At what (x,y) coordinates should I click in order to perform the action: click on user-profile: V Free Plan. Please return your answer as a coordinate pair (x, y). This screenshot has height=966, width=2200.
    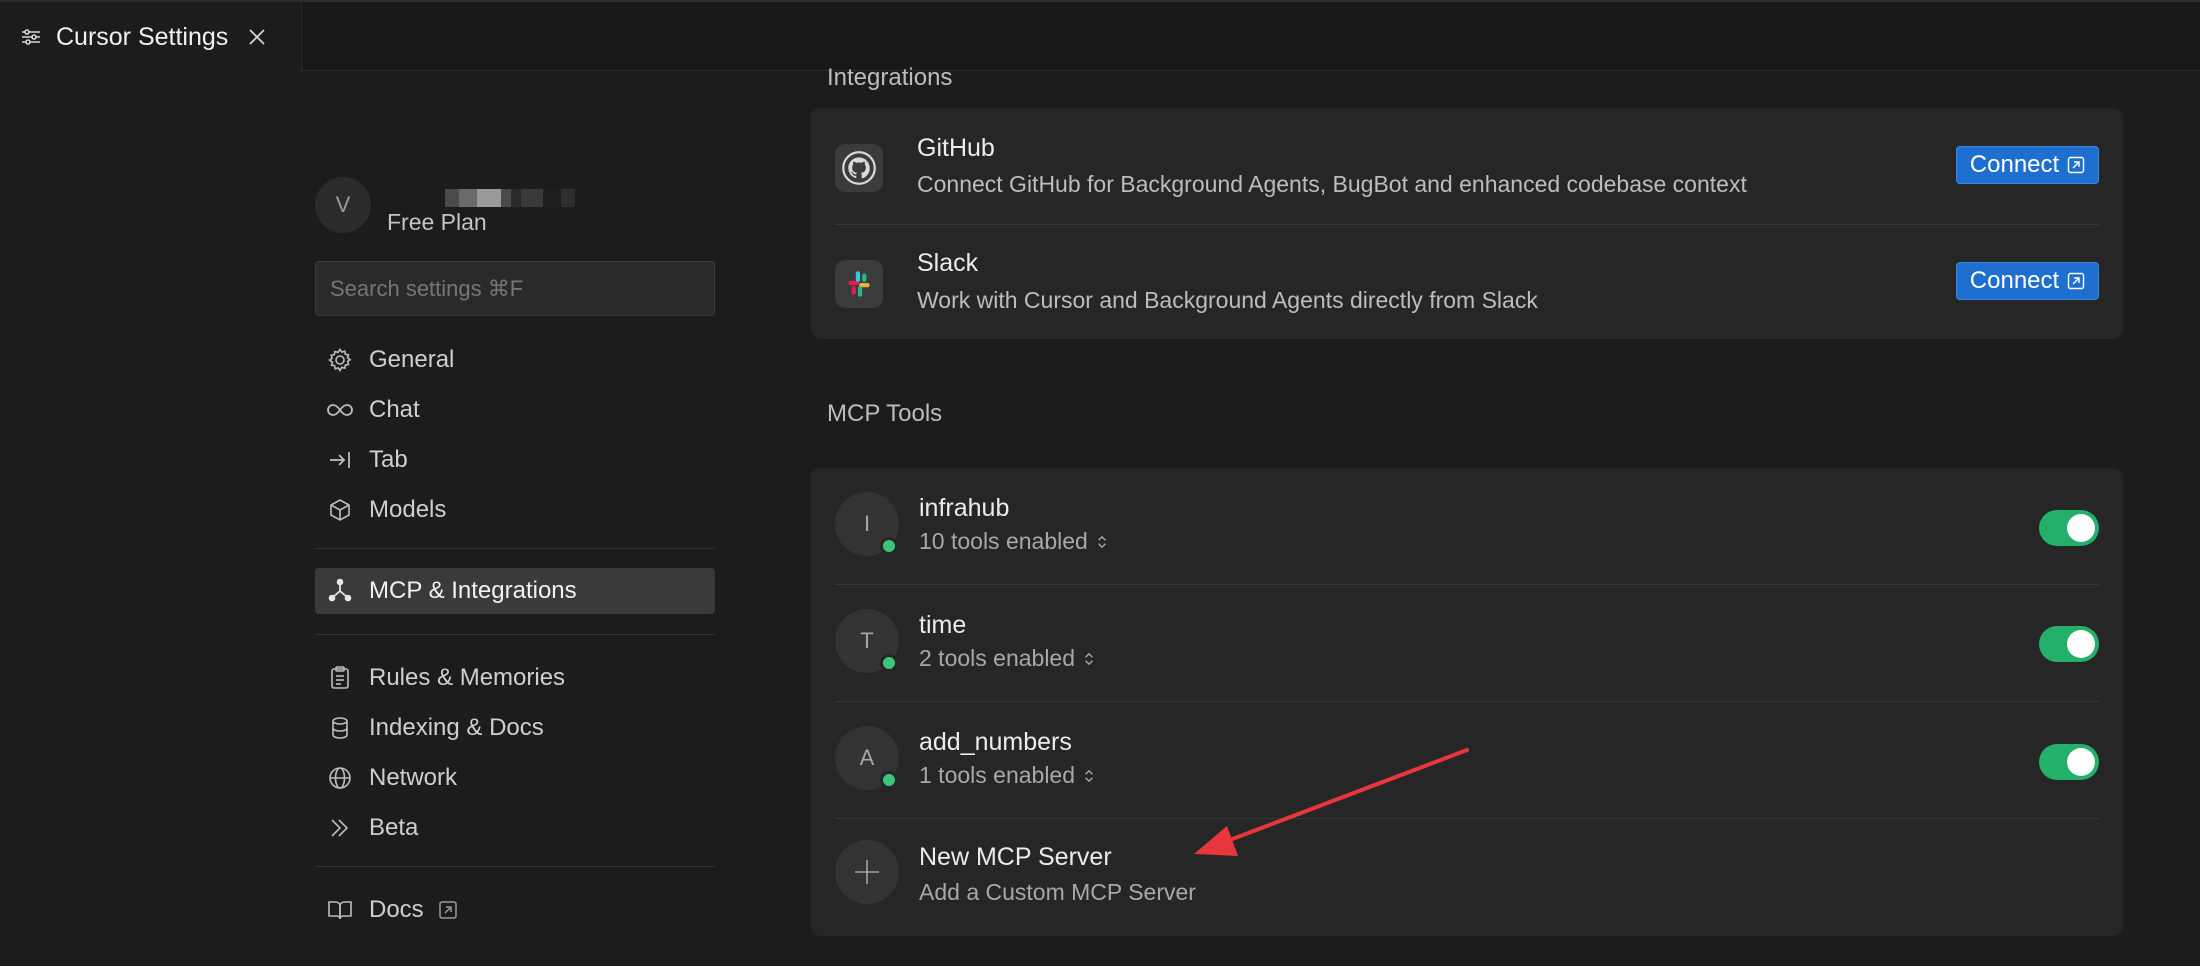
    Looking at the image, I should click on (515, 208).